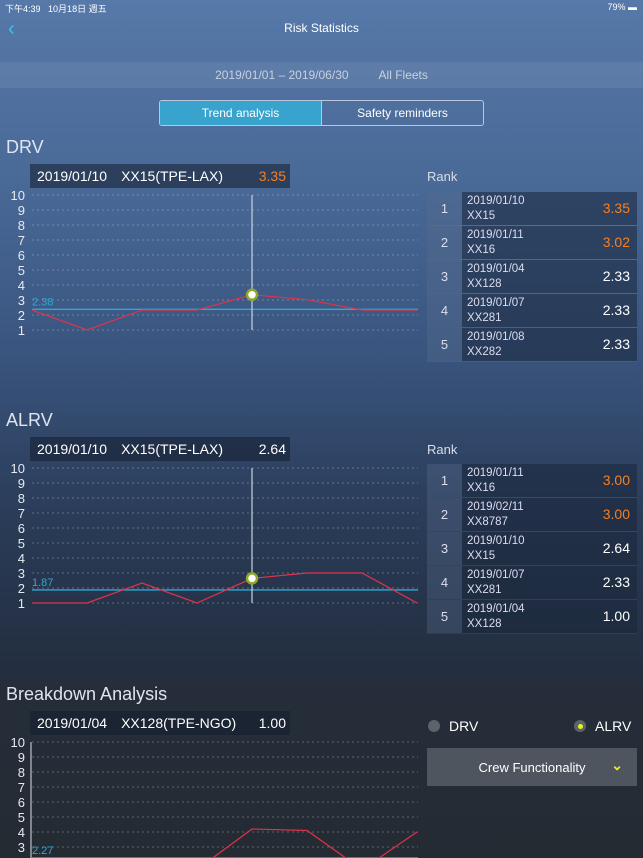 The image size is (643, 858). Describe the element at coordinates (215, 792) in the screenshot. I see `breakdown-chart: 123456789102.27` at that location.